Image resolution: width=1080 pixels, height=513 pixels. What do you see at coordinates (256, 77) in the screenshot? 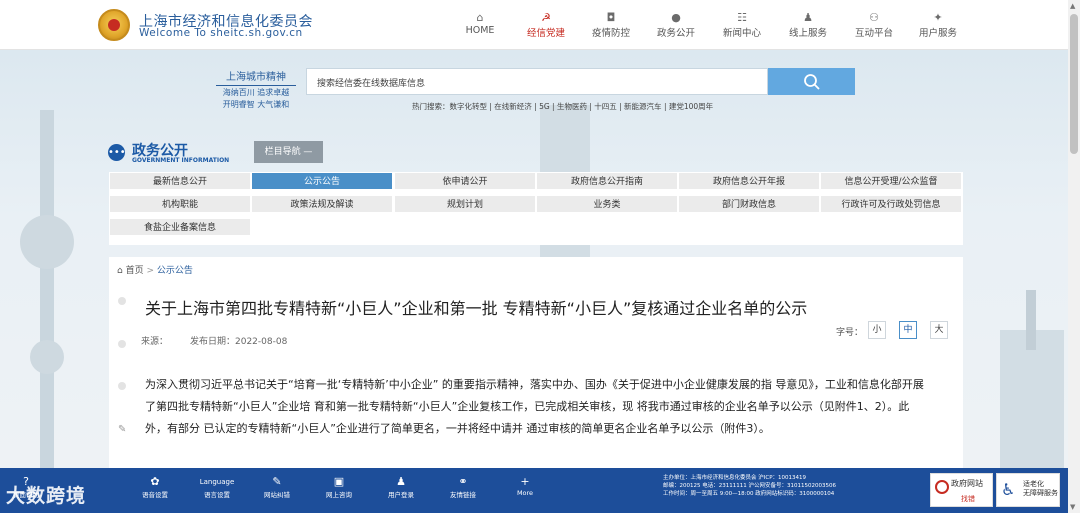
I see `city-spirit-title: 上海城市精神` at bounding box center [256, 77].